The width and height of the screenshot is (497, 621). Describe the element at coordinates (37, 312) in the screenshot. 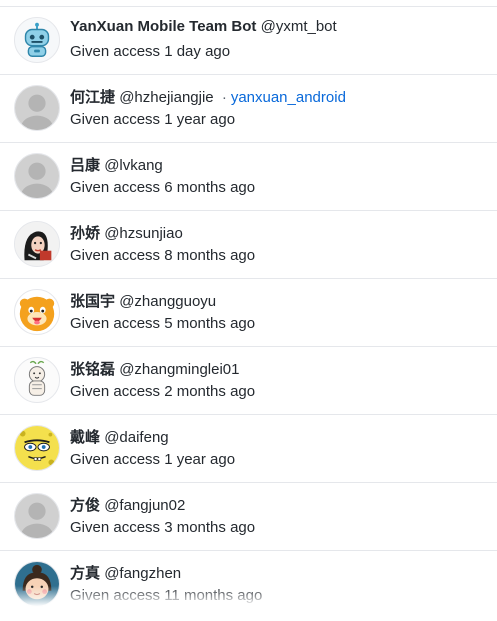

I see `orange-cartoon-avatar-icon` at that location.